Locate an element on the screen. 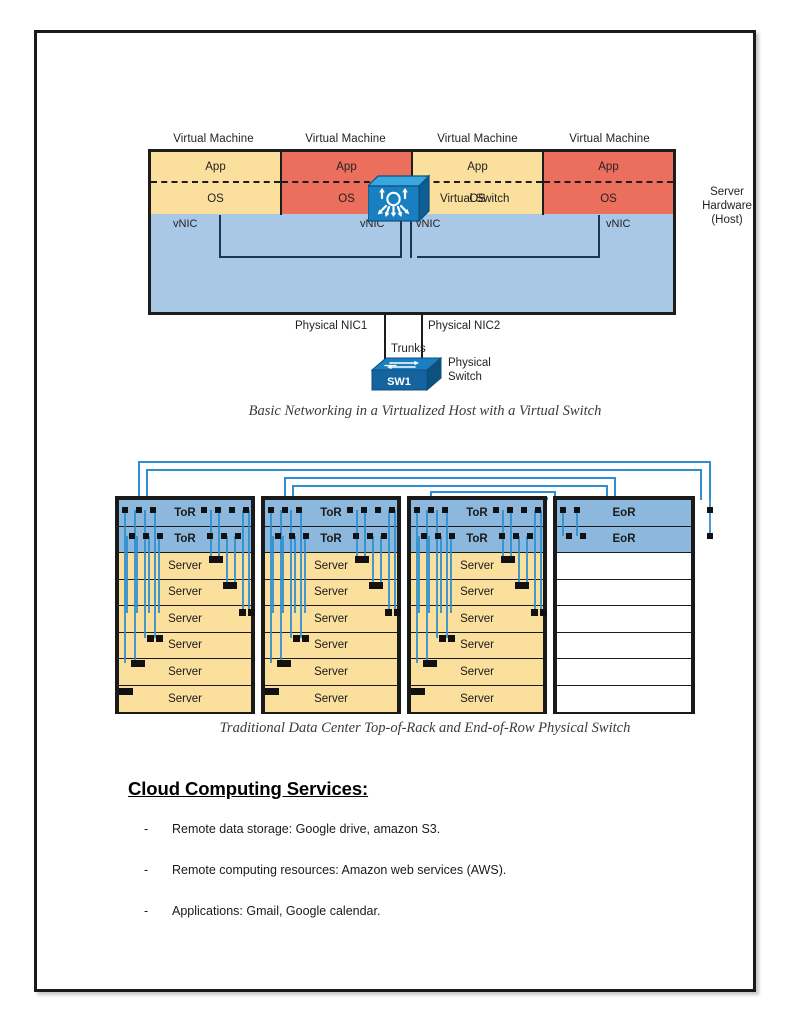 Image resolution: width=791 pixels, height=1024 pixels. vm-label-4: Virtual Machine is located at coordinates (609, 139).